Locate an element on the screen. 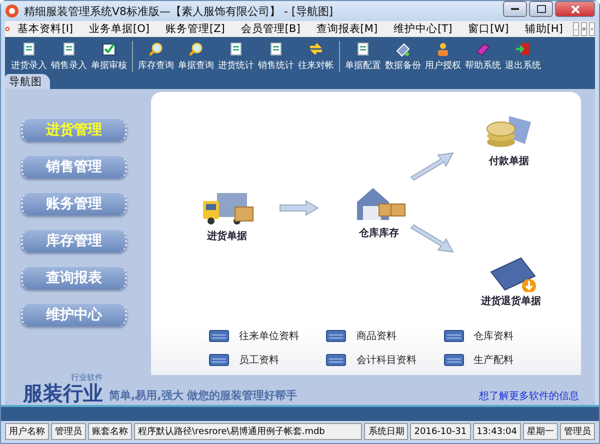  link: 商品资料 is located at coordinates (376, 336).